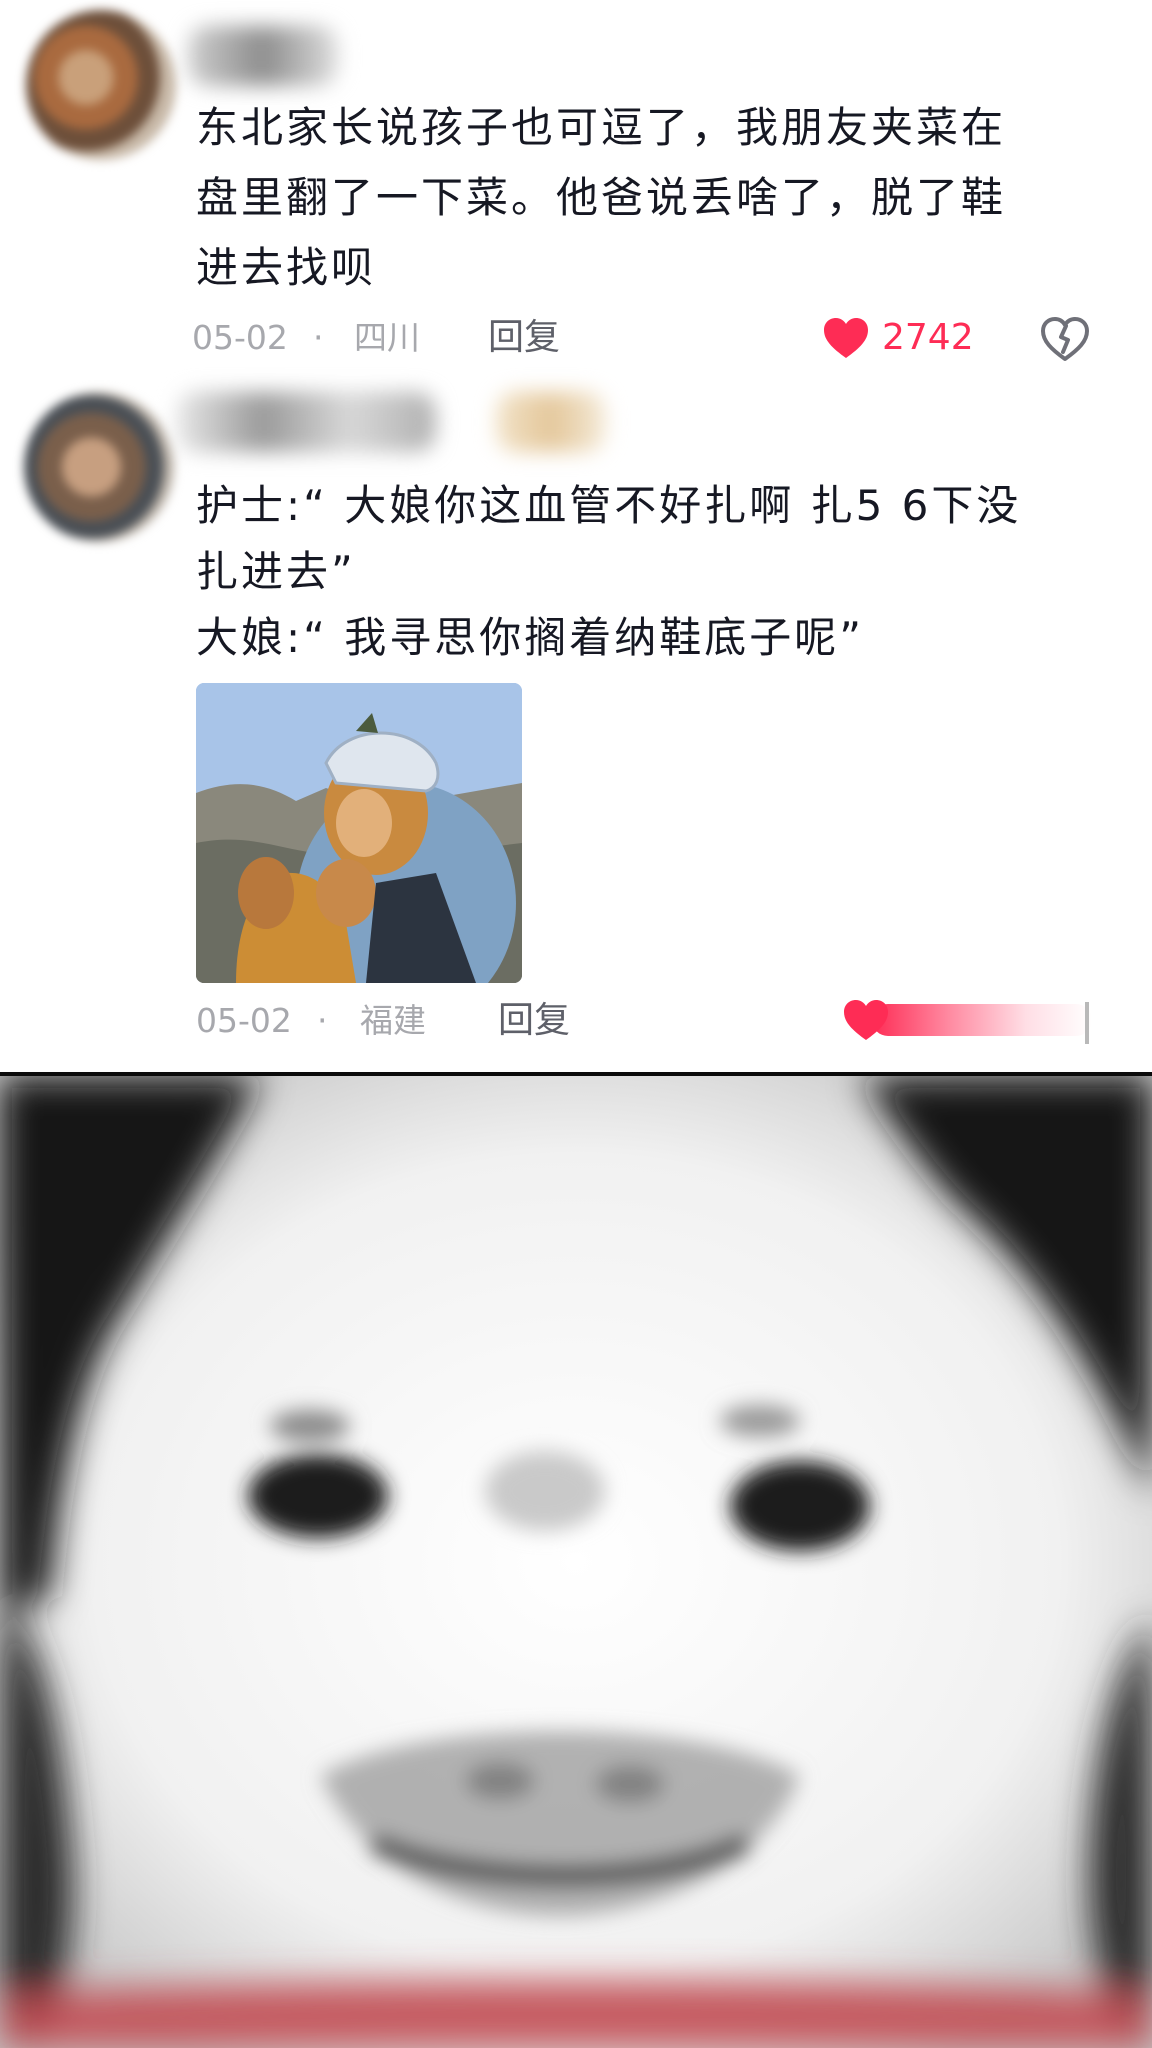  I want to click on comment-location: 福建, so click(393, 1020).